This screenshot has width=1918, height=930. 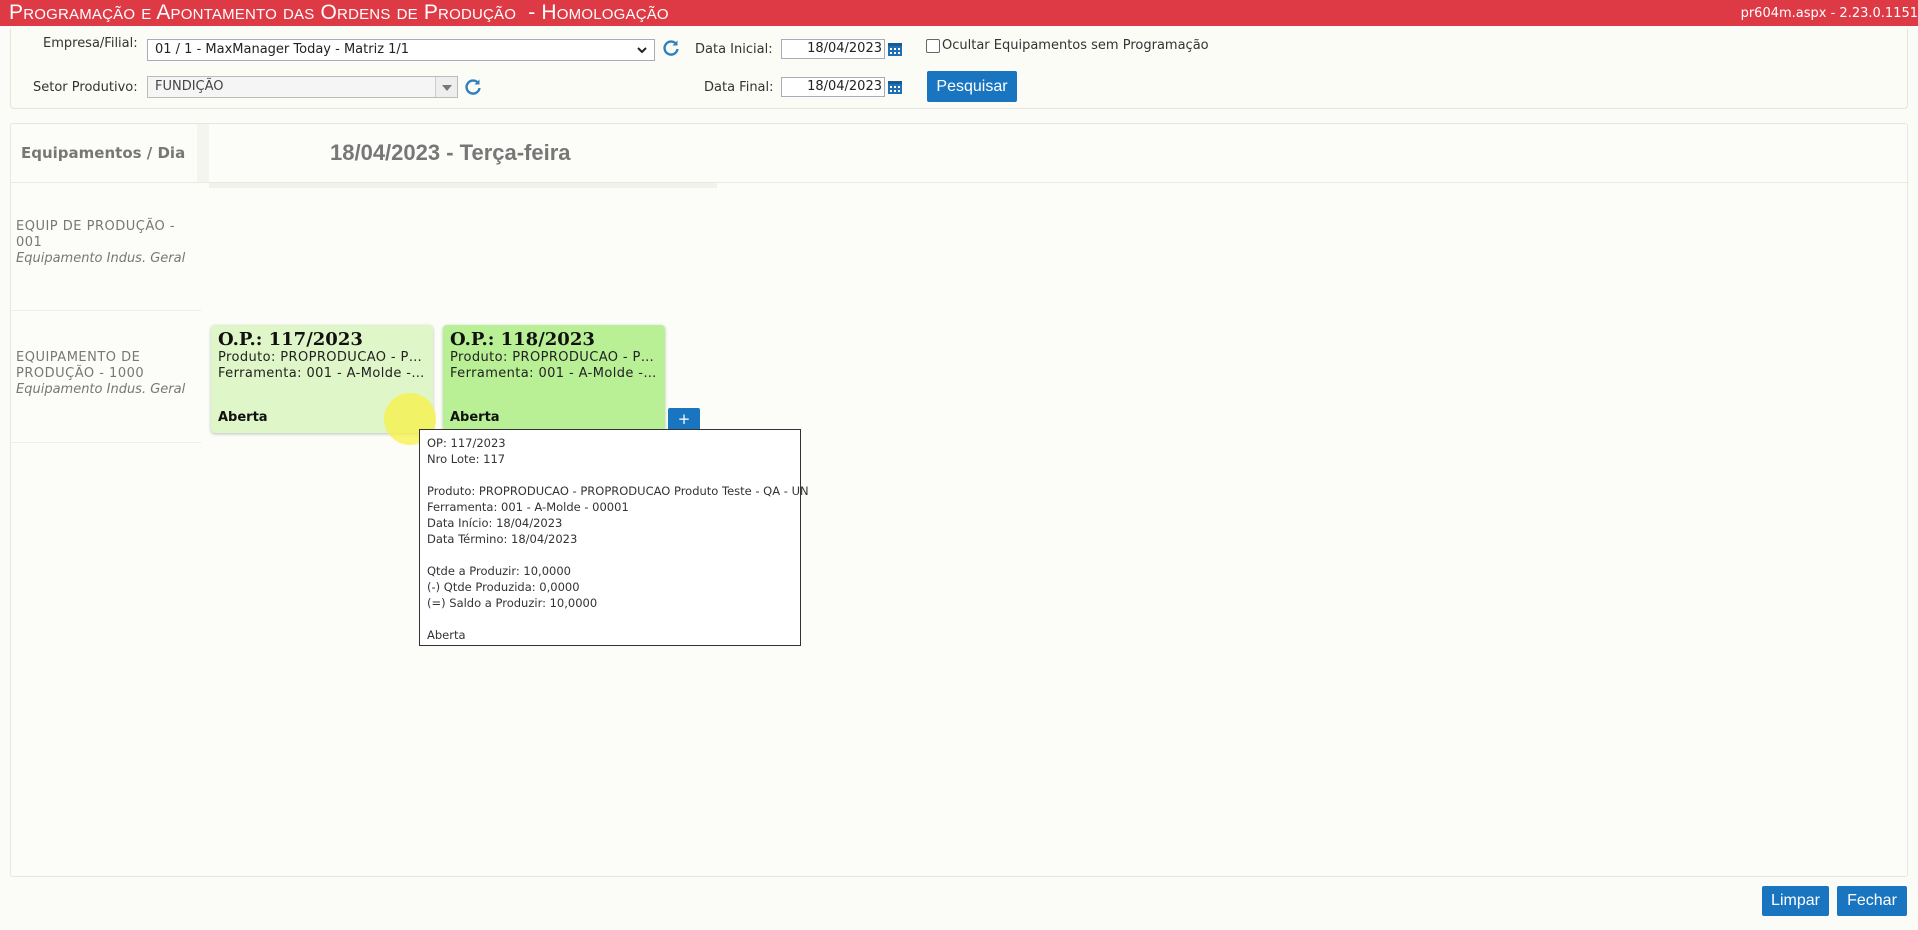 I want to click on data-final-label: Data Final:, so click(x=739, y=87).